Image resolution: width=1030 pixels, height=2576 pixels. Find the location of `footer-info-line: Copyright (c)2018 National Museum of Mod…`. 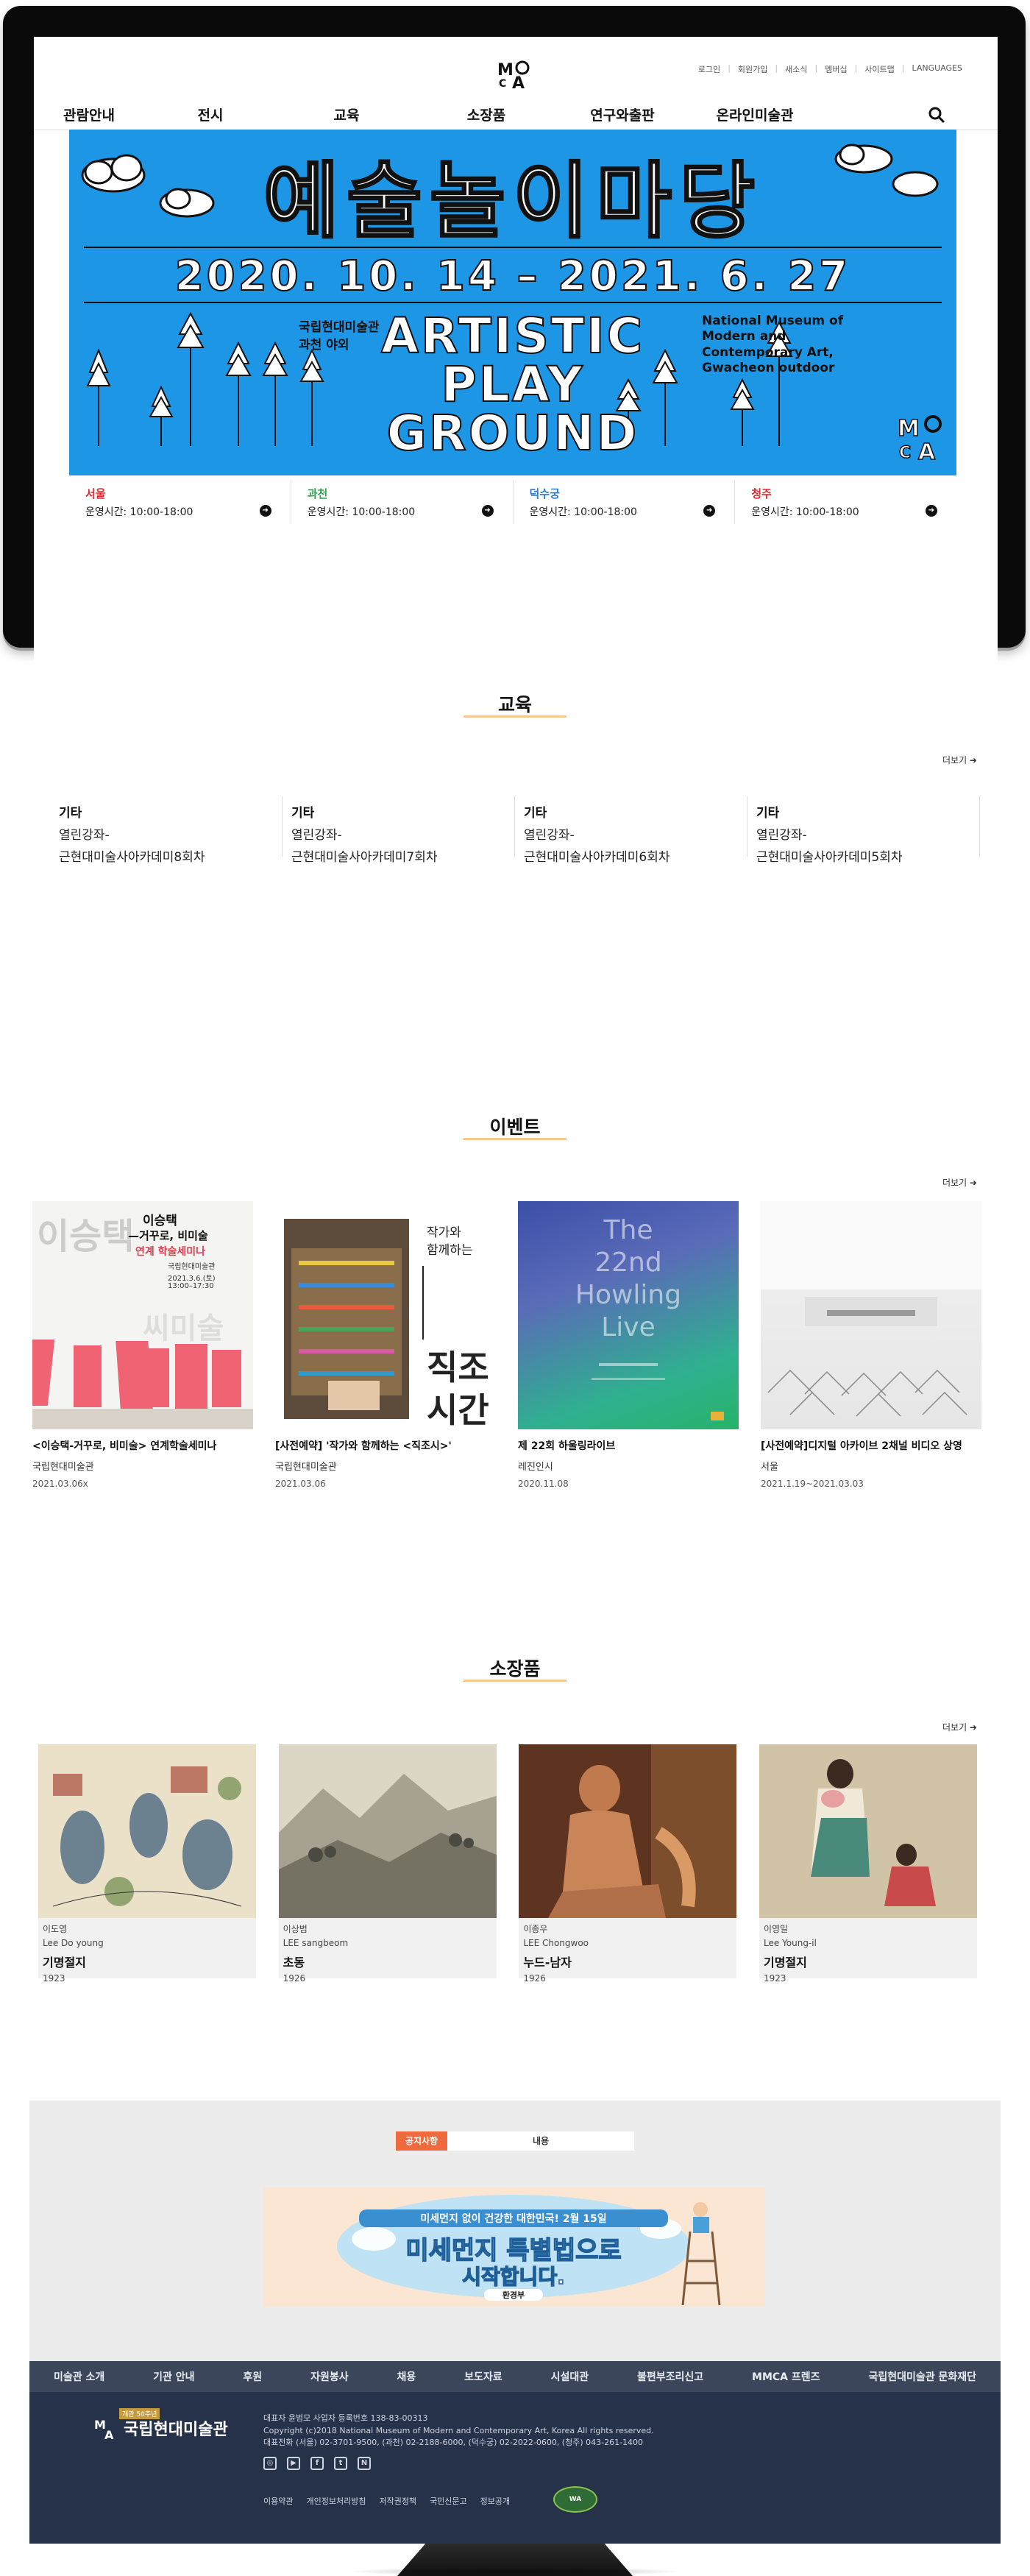

footer-info-line: Copyright (c)2018 National Museum of Mod… is located at coordinates (459, 2430).